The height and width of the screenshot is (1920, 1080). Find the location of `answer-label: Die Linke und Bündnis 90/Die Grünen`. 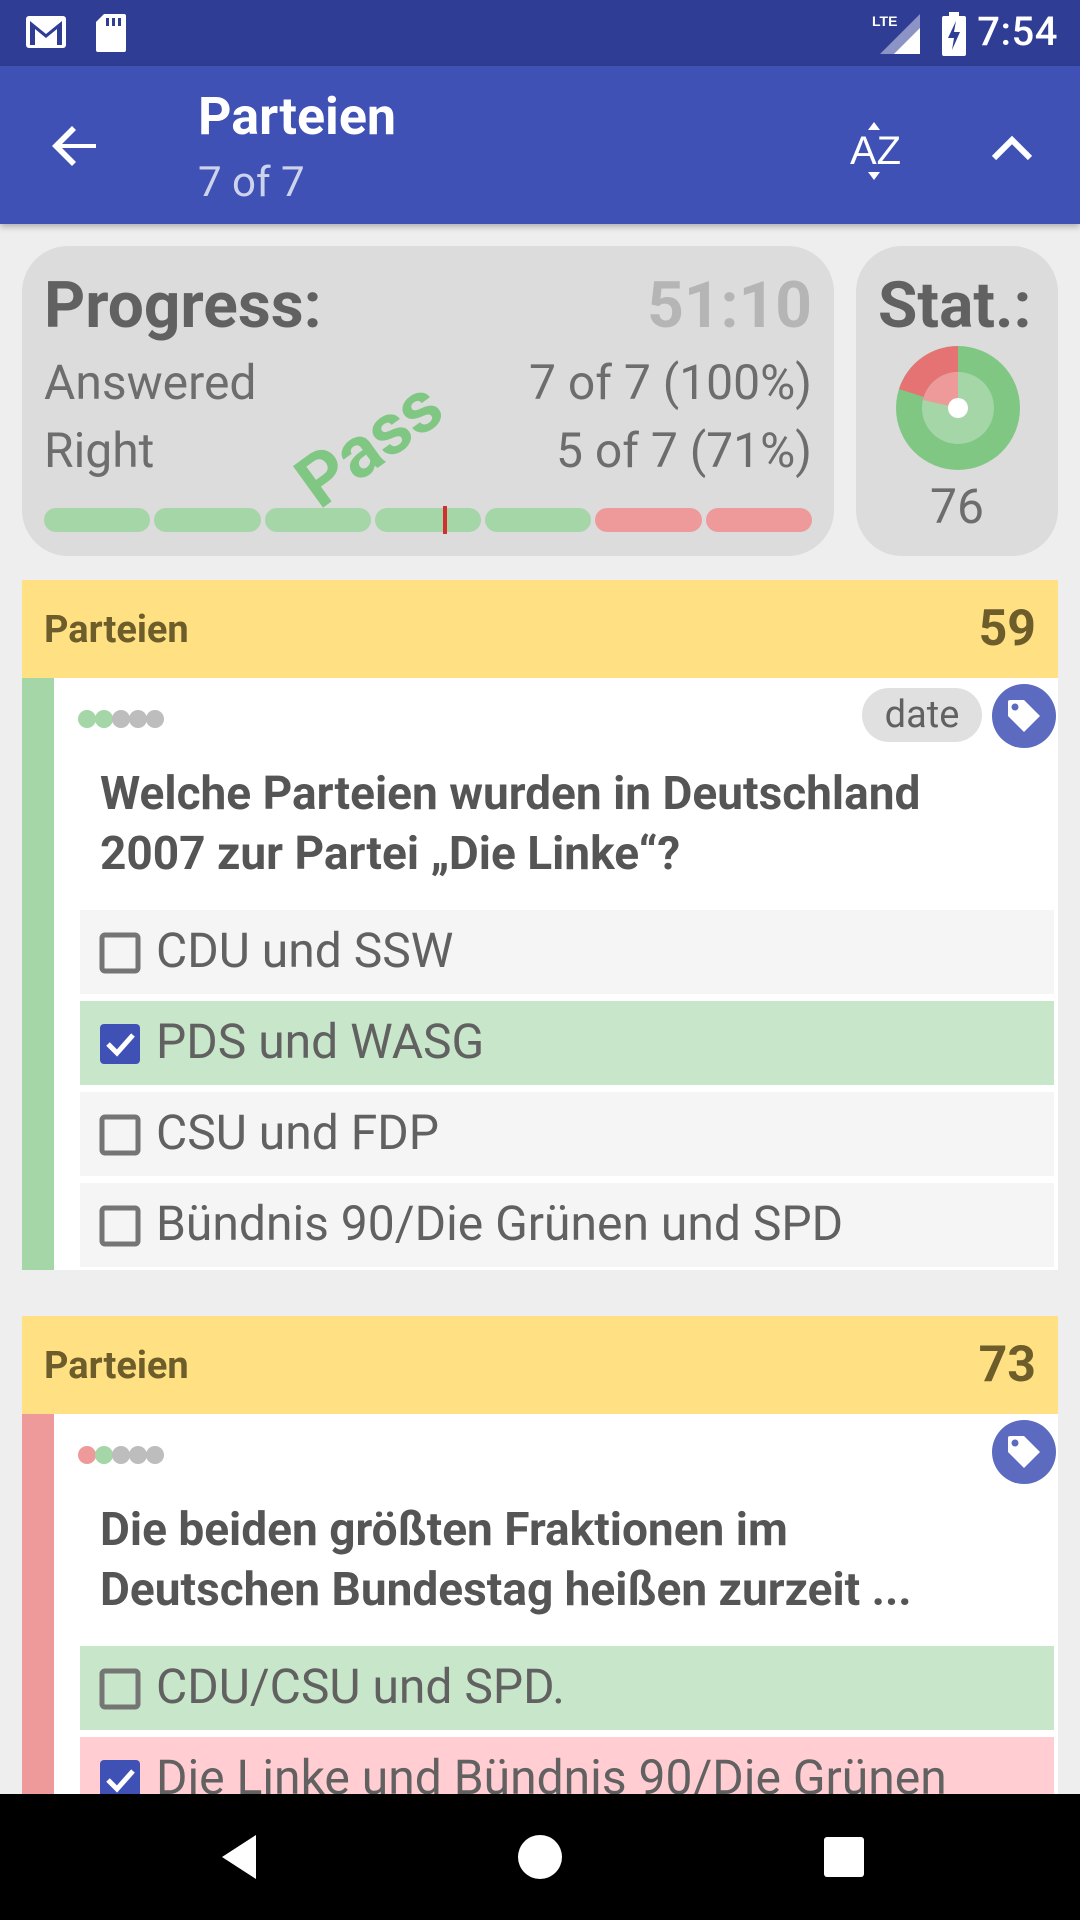

answer-label: Die Linke und Bündnis 90/Die Grünen is located at coordinates (551, 1771).